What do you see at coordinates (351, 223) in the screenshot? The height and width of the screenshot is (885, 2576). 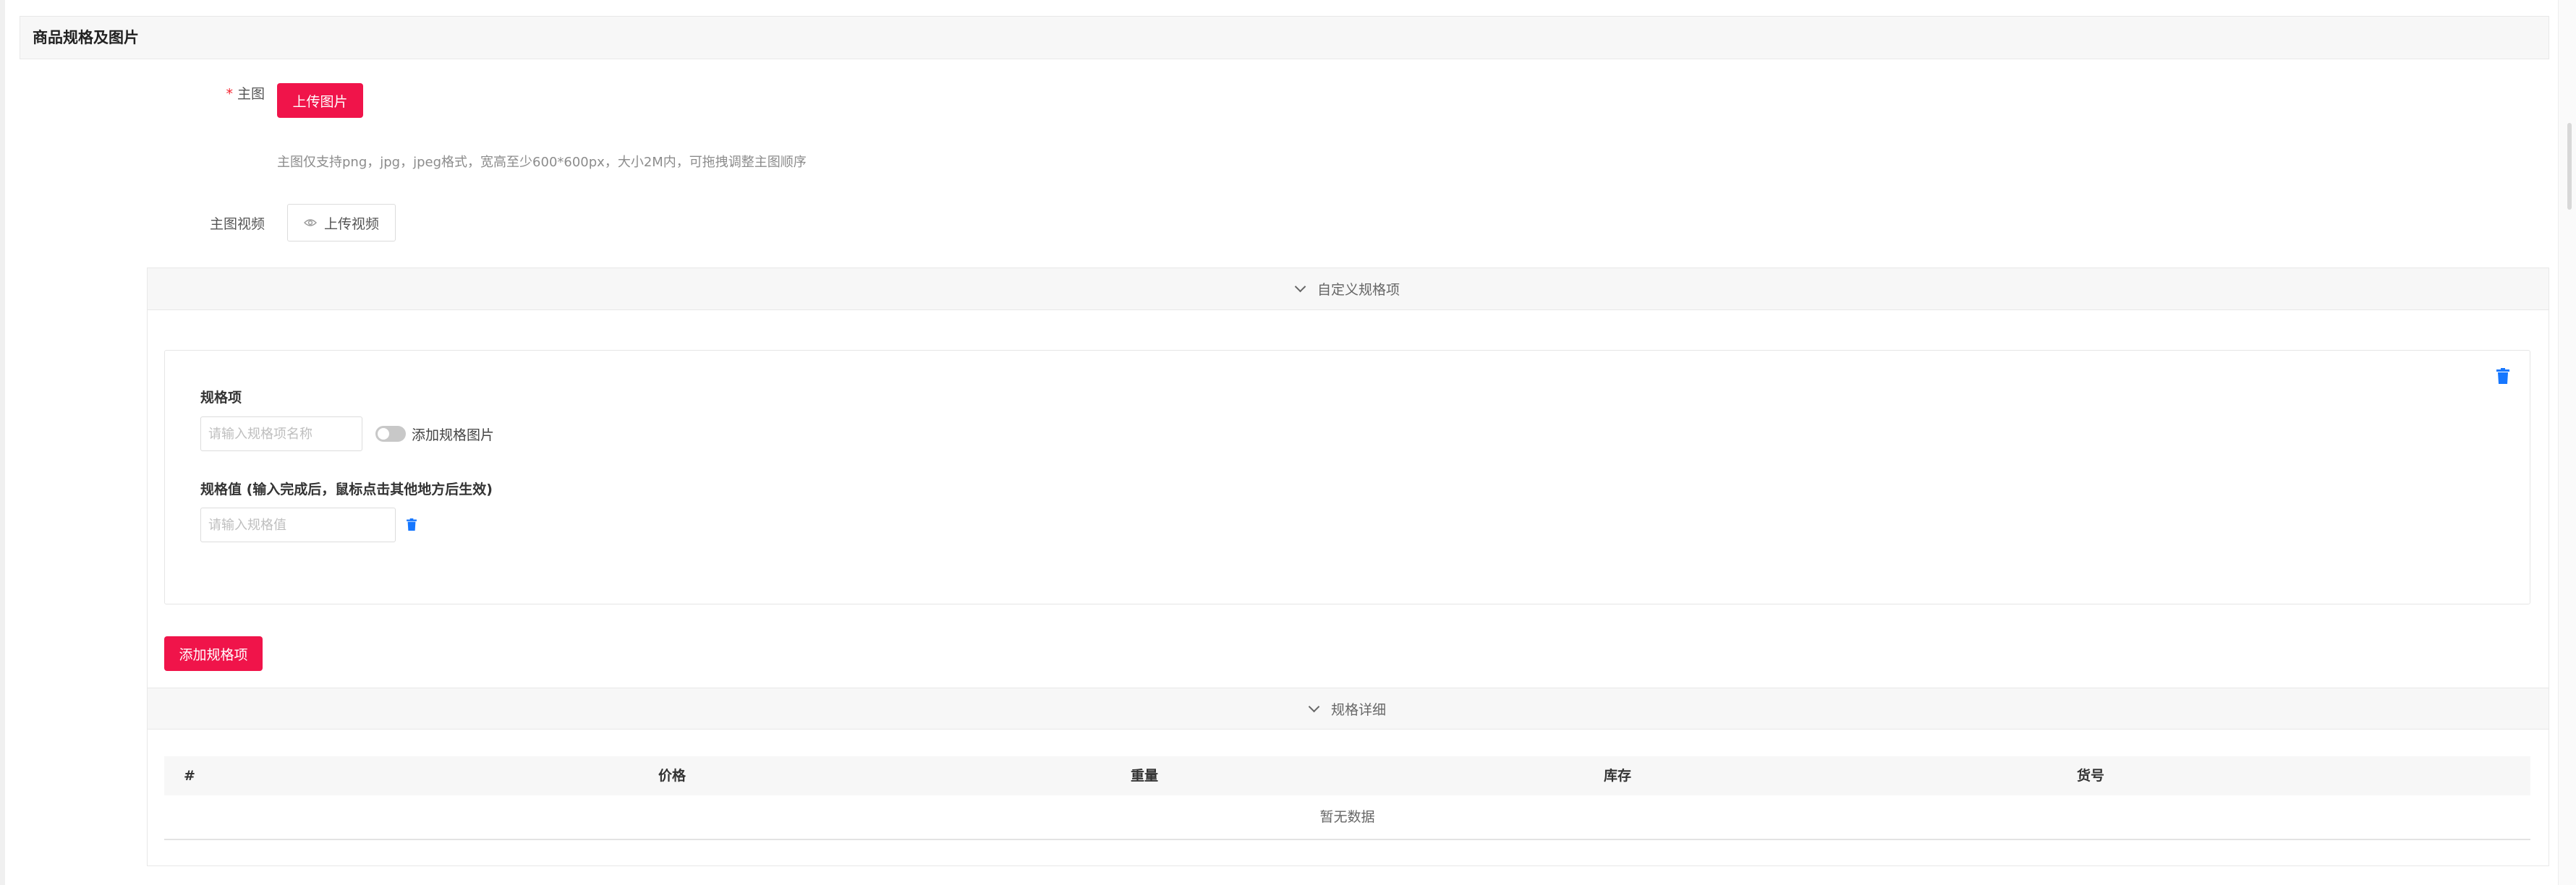 I see `upload-video-label: 上传视频` at bounding box center [351, 223].